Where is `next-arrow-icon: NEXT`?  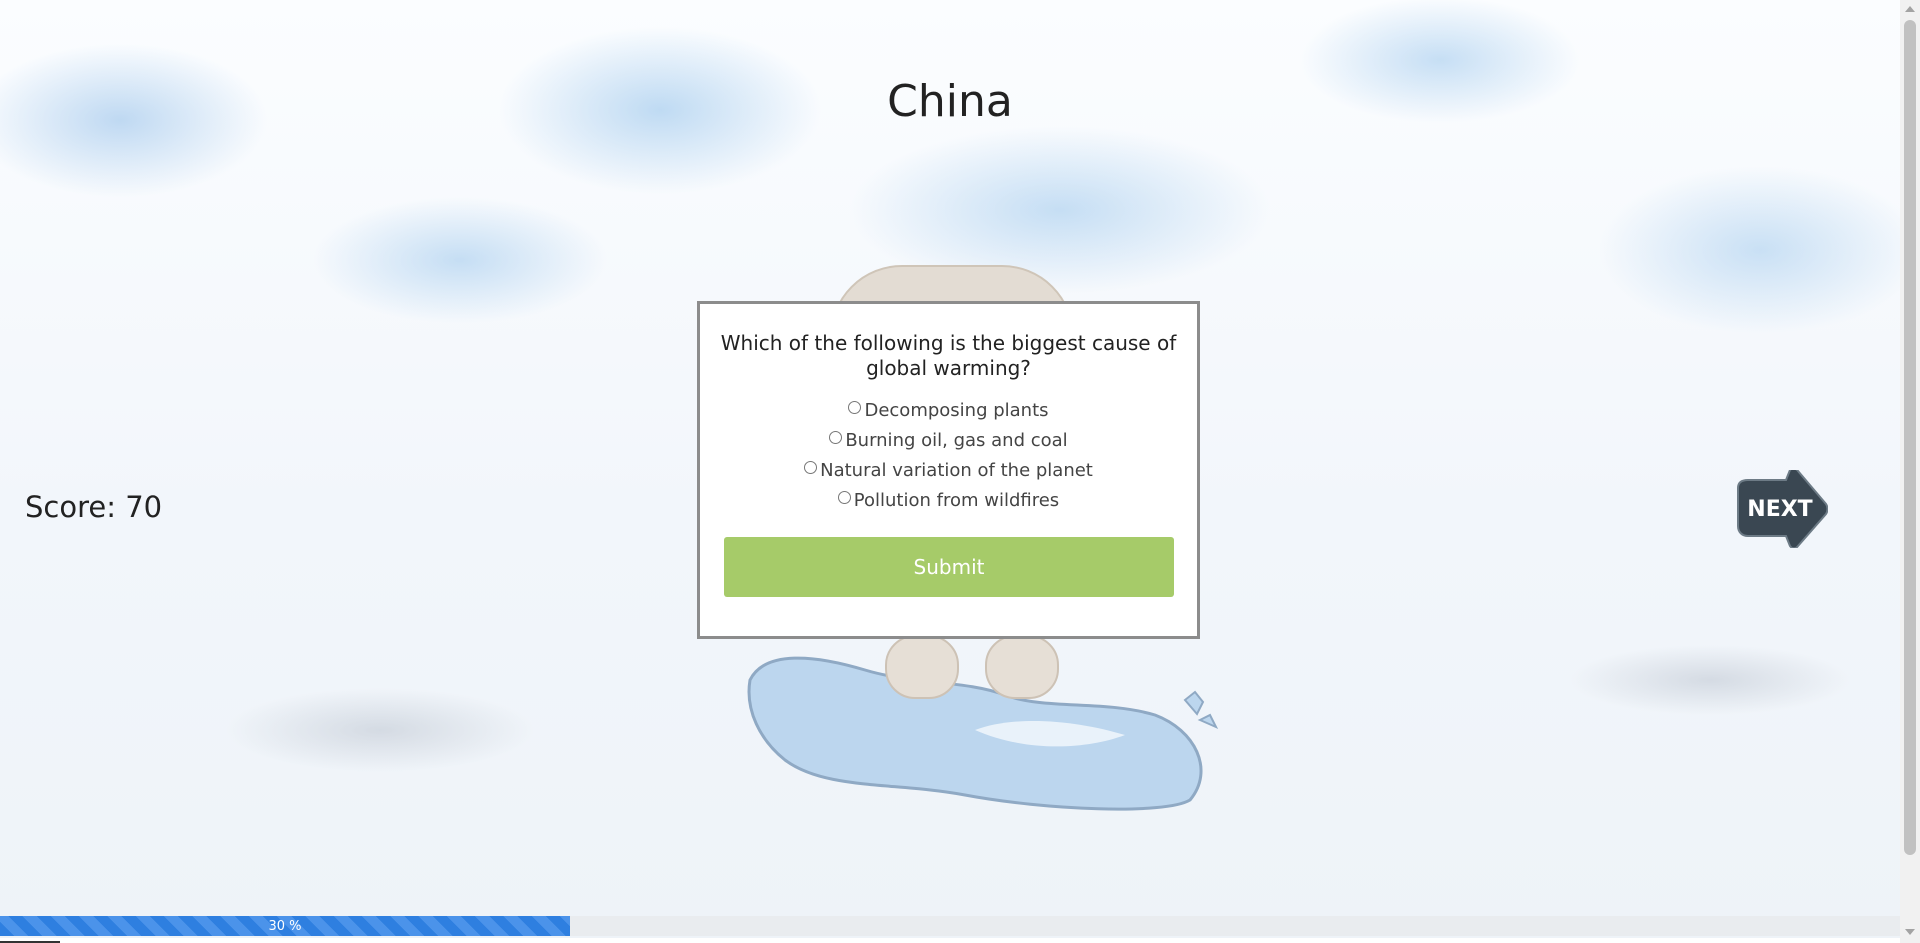 next-arrow-icon: NEXT is located at coordinates (1783, 508).